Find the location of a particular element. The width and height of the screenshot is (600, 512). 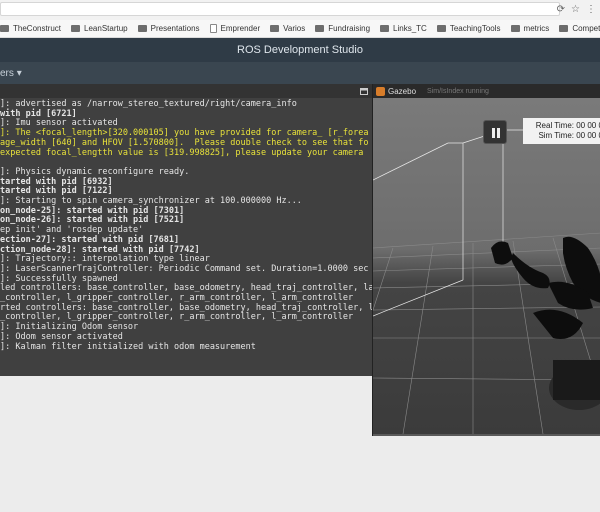

bookmark-item: LeanStartup is located at coordinates (99, 28).